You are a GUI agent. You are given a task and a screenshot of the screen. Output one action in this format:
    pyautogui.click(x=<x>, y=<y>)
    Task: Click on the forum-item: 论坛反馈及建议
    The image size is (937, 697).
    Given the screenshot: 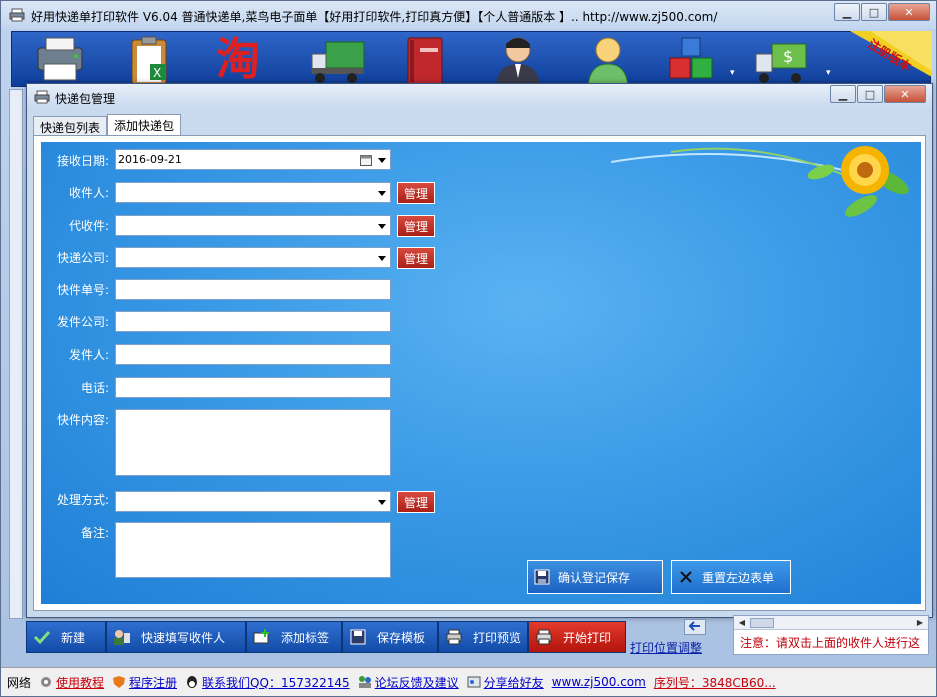 What is the action you would take?
    pyautogui.click(x=408, y=682)
    